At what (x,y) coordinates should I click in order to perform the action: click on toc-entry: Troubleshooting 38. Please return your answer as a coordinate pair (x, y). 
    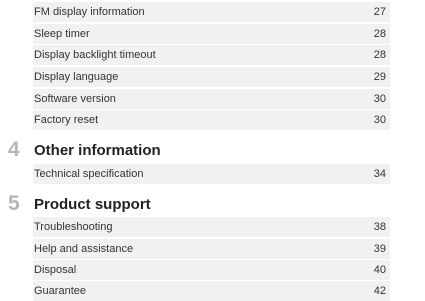
    Looking at the image, I should click on (211, 227).